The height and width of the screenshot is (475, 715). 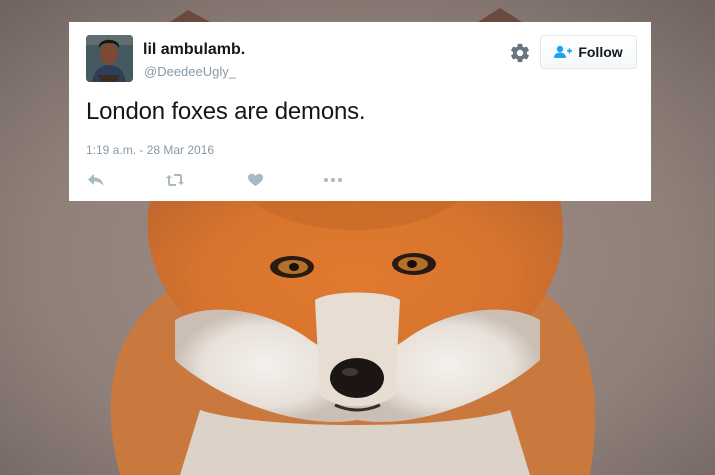 What do you see at coordinates (190, 71) in the screenshot?
I see `user-handle: @DeedeeUgly_` at bounding box center [190, 71].